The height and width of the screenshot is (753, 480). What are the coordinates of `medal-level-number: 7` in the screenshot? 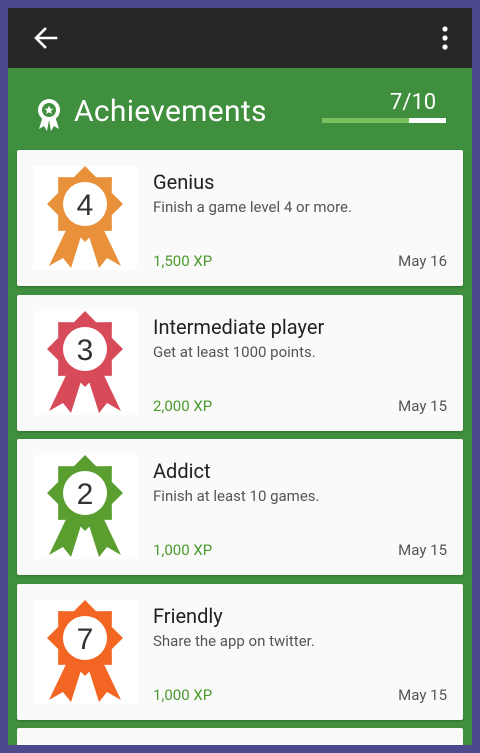 It's located at (85, 639).